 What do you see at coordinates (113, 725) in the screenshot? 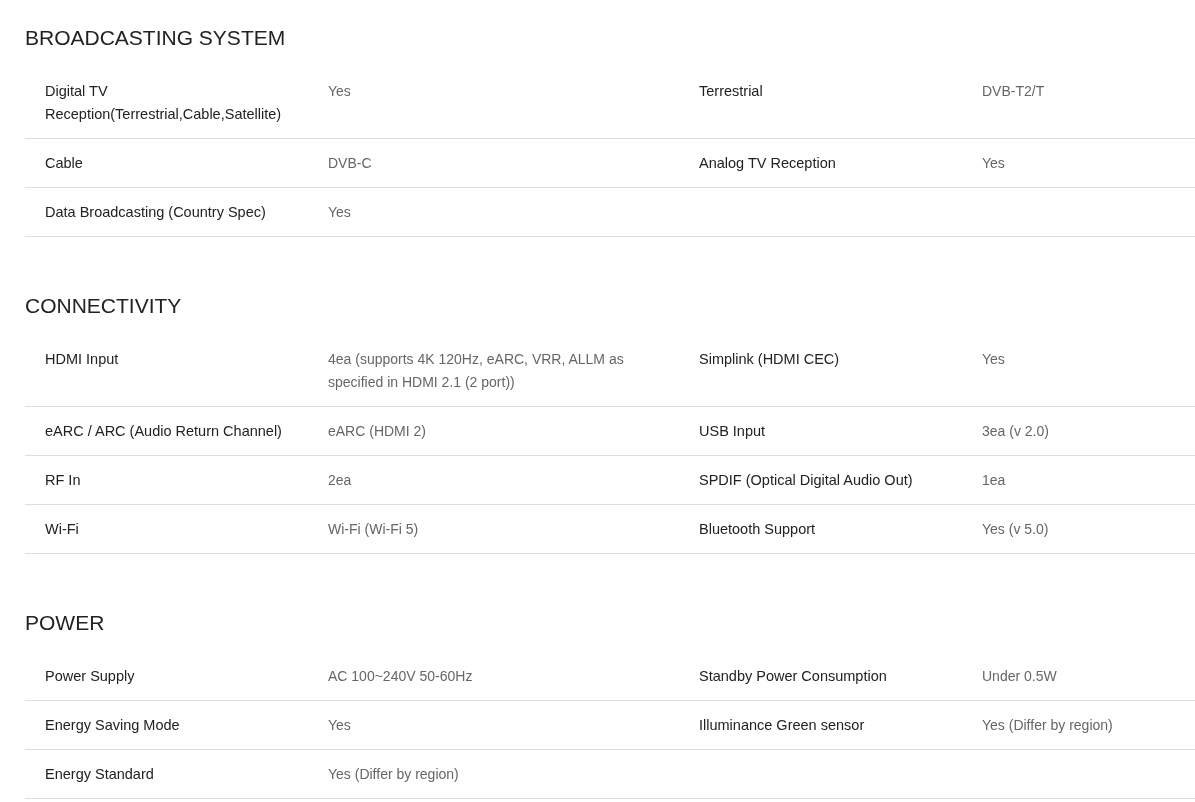
I see `spec-label: Energy Saving Mode` at bounding box center [113, 725].